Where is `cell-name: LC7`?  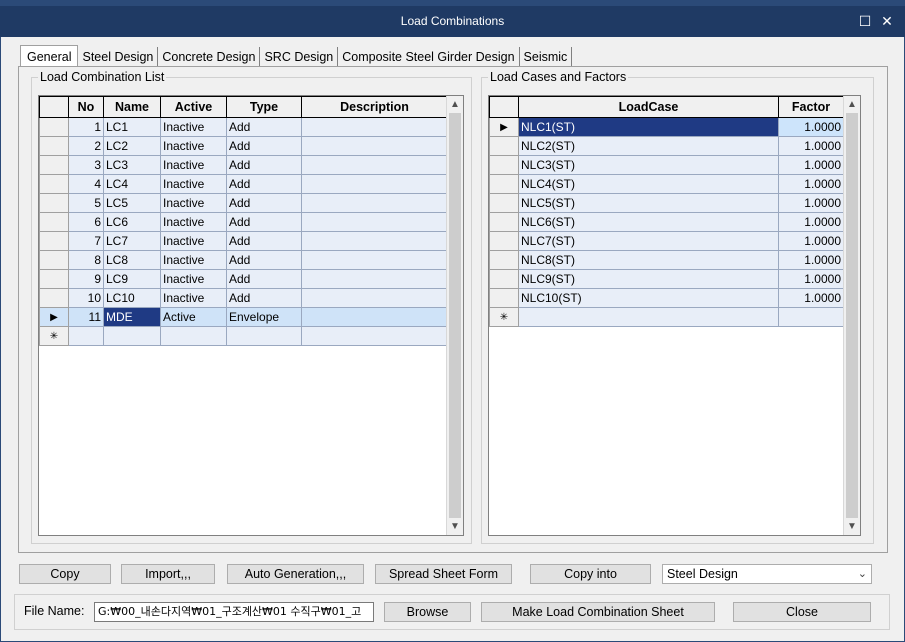 cell-name: LC7 is located at coordinates (132, 241).